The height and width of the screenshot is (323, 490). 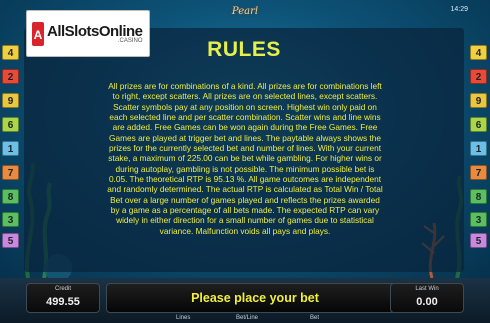 What do you see at coordinates (245, 11) in the screenshot?
I see `game-logo: Pearl` at bounding box center [245, 11].